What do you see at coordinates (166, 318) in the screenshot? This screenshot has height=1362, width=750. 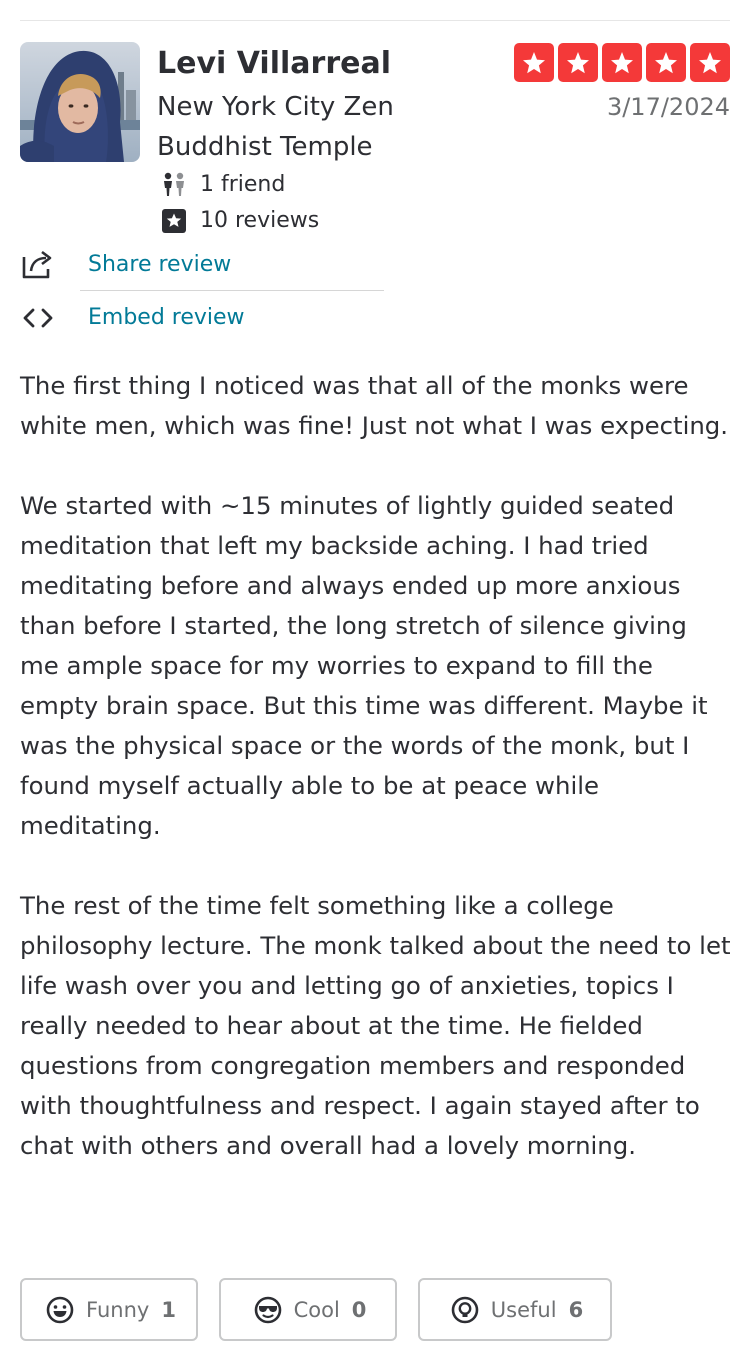 I see `embed-review-label: Embed review` at bounding box center [166, 318].